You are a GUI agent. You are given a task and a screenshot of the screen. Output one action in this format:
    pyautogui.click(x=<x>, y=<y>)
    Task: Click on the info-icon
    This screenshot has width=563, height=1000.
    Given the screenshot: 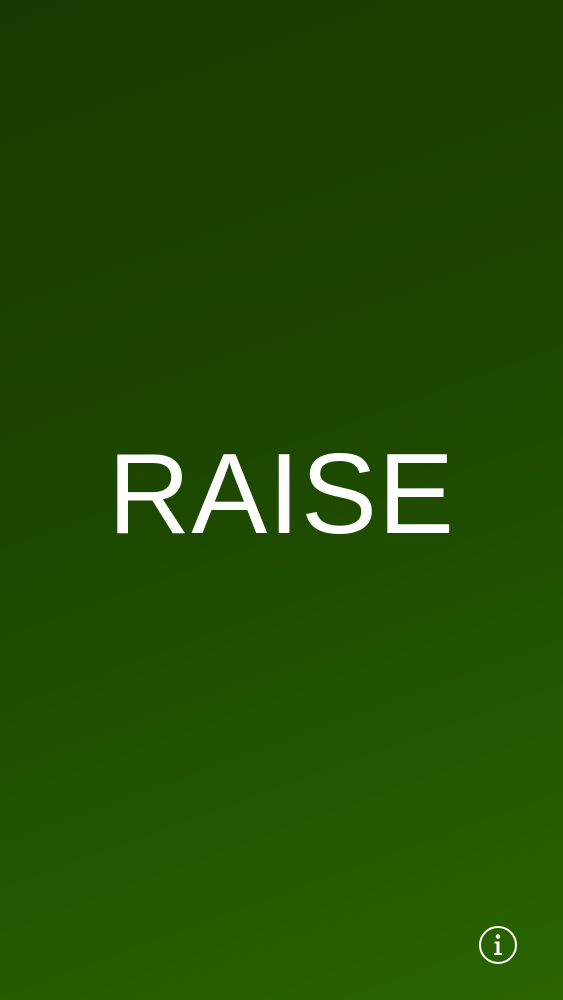 What is the action you would take?
    pyautogui.click(x=498, y=945)
    